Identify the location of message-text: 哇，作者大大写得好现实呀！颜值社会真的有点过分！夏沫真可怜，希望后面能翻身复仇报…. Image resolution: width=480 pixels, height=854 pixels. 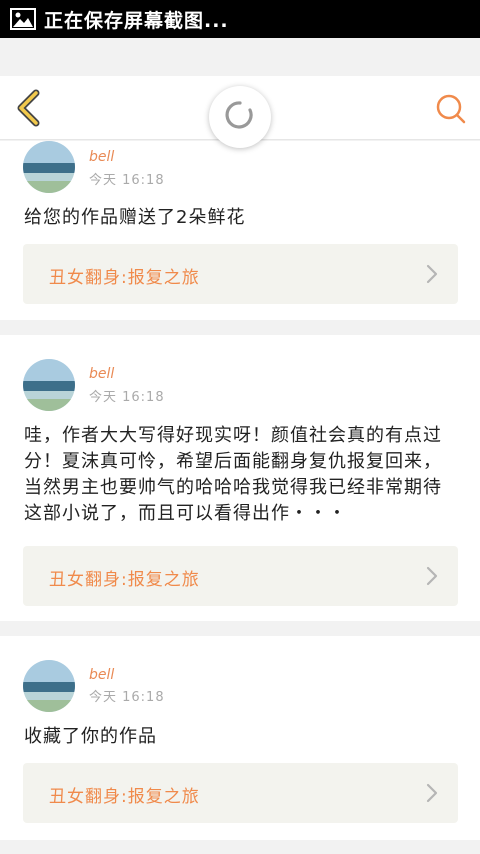
(233, 474).